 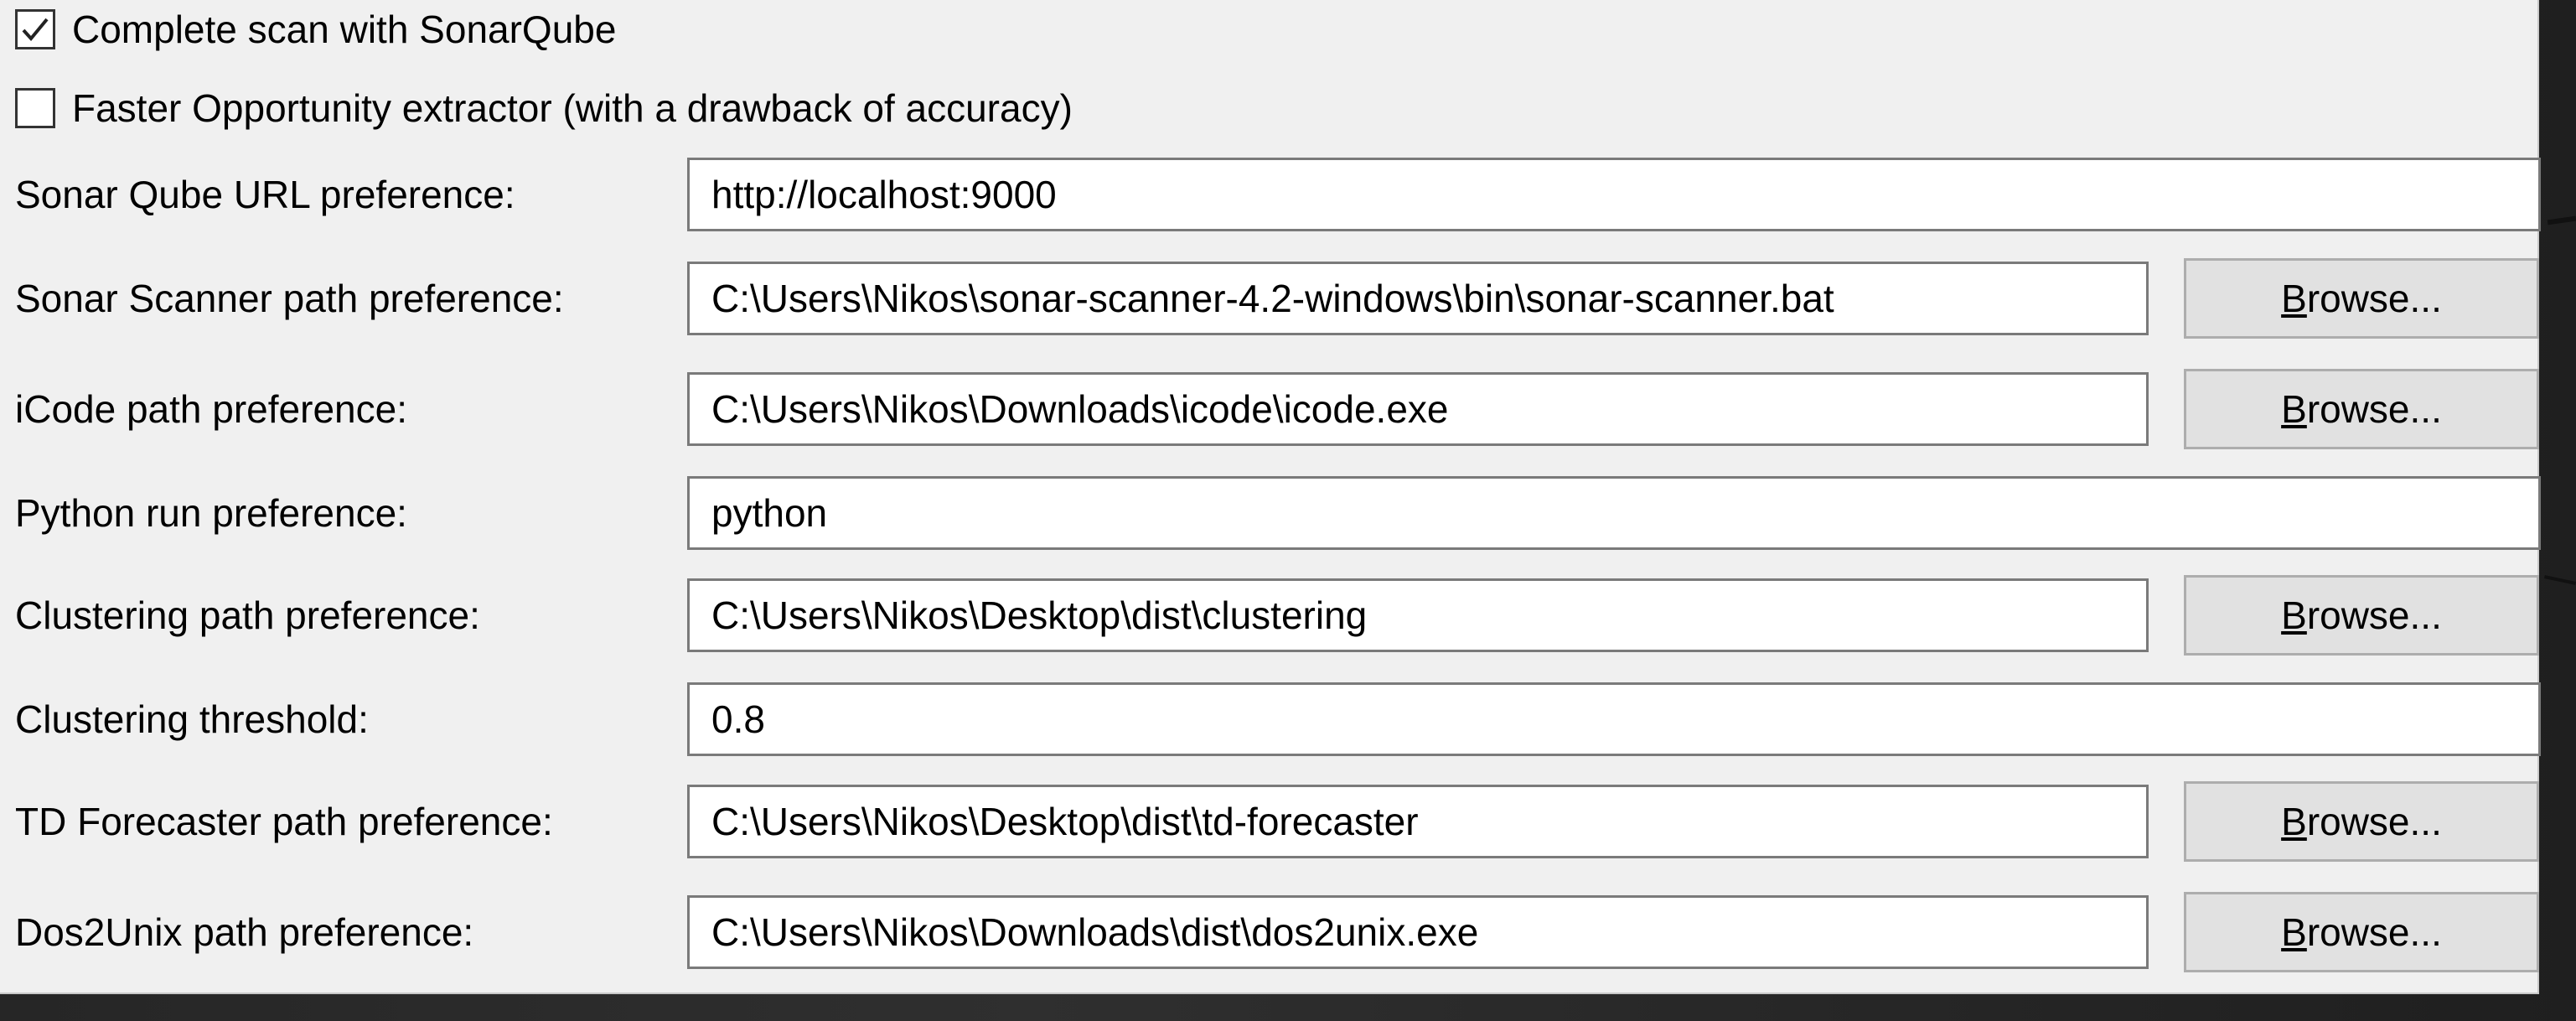 What do you see at coordinates (1614, 513) in the screenshot?
I see `python-run-input` at bounding box center [1614, 513].